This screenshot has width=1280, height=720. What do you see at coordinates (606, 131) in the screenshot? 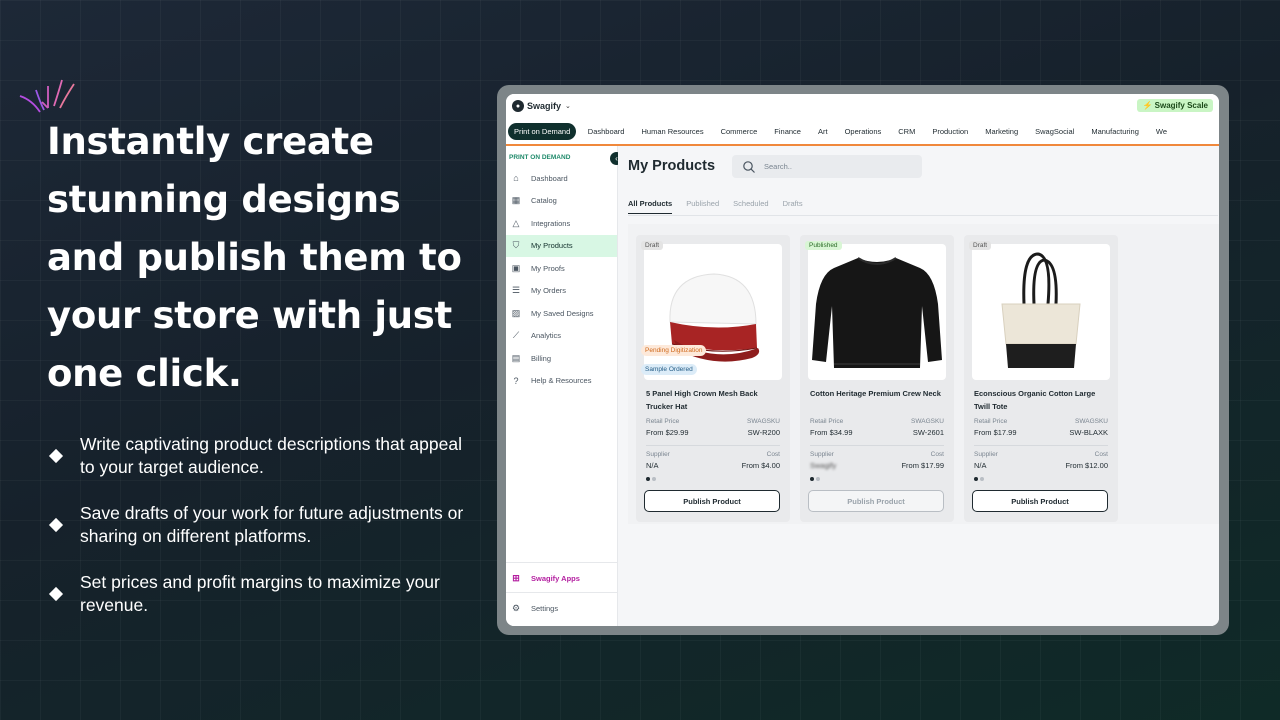
I see `nav-dashboard: Dashboard` at bounding box center [606, 131].